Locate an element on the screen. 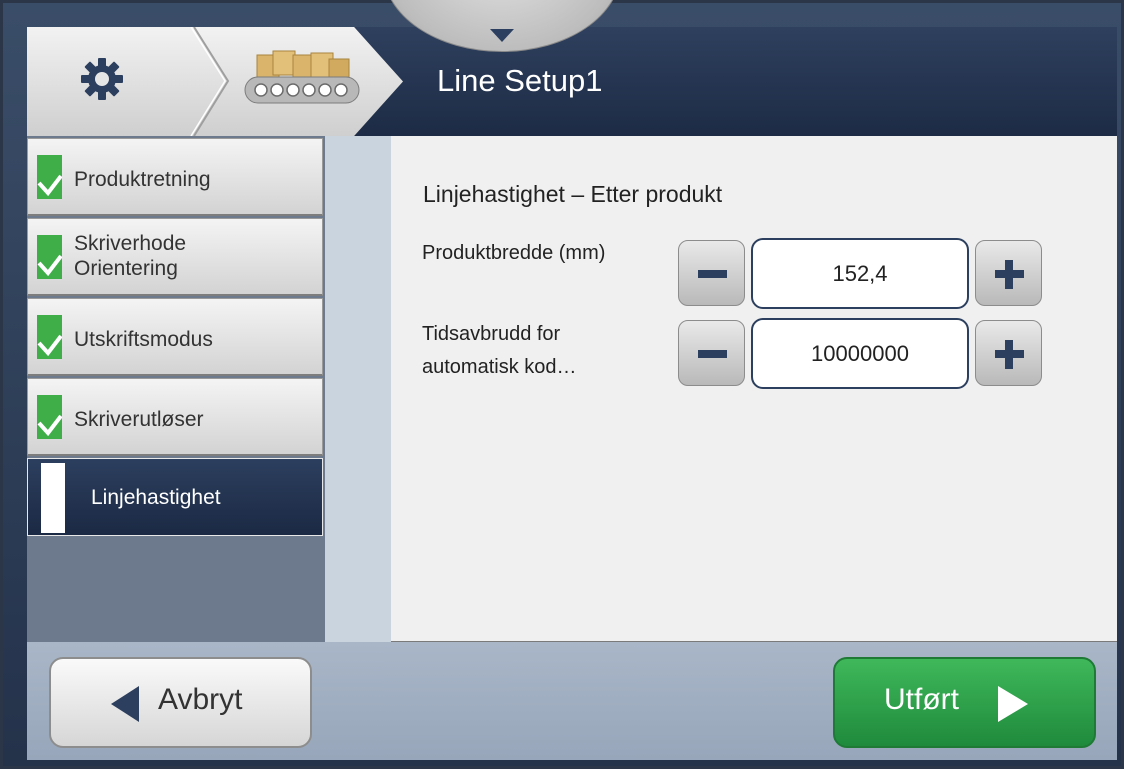 The height and width of the screenshot is (769, 1124). sidebar-item-label: Linjehastighet is located at coordinates (156, 497).